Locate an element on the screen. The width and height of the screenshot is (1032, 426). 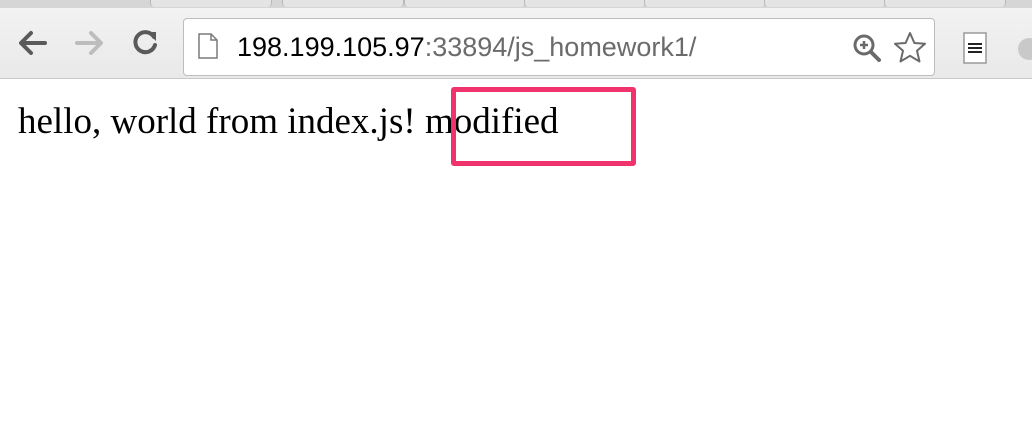
url-host: 198.199.105.97 is located at coordinates (331, 47).